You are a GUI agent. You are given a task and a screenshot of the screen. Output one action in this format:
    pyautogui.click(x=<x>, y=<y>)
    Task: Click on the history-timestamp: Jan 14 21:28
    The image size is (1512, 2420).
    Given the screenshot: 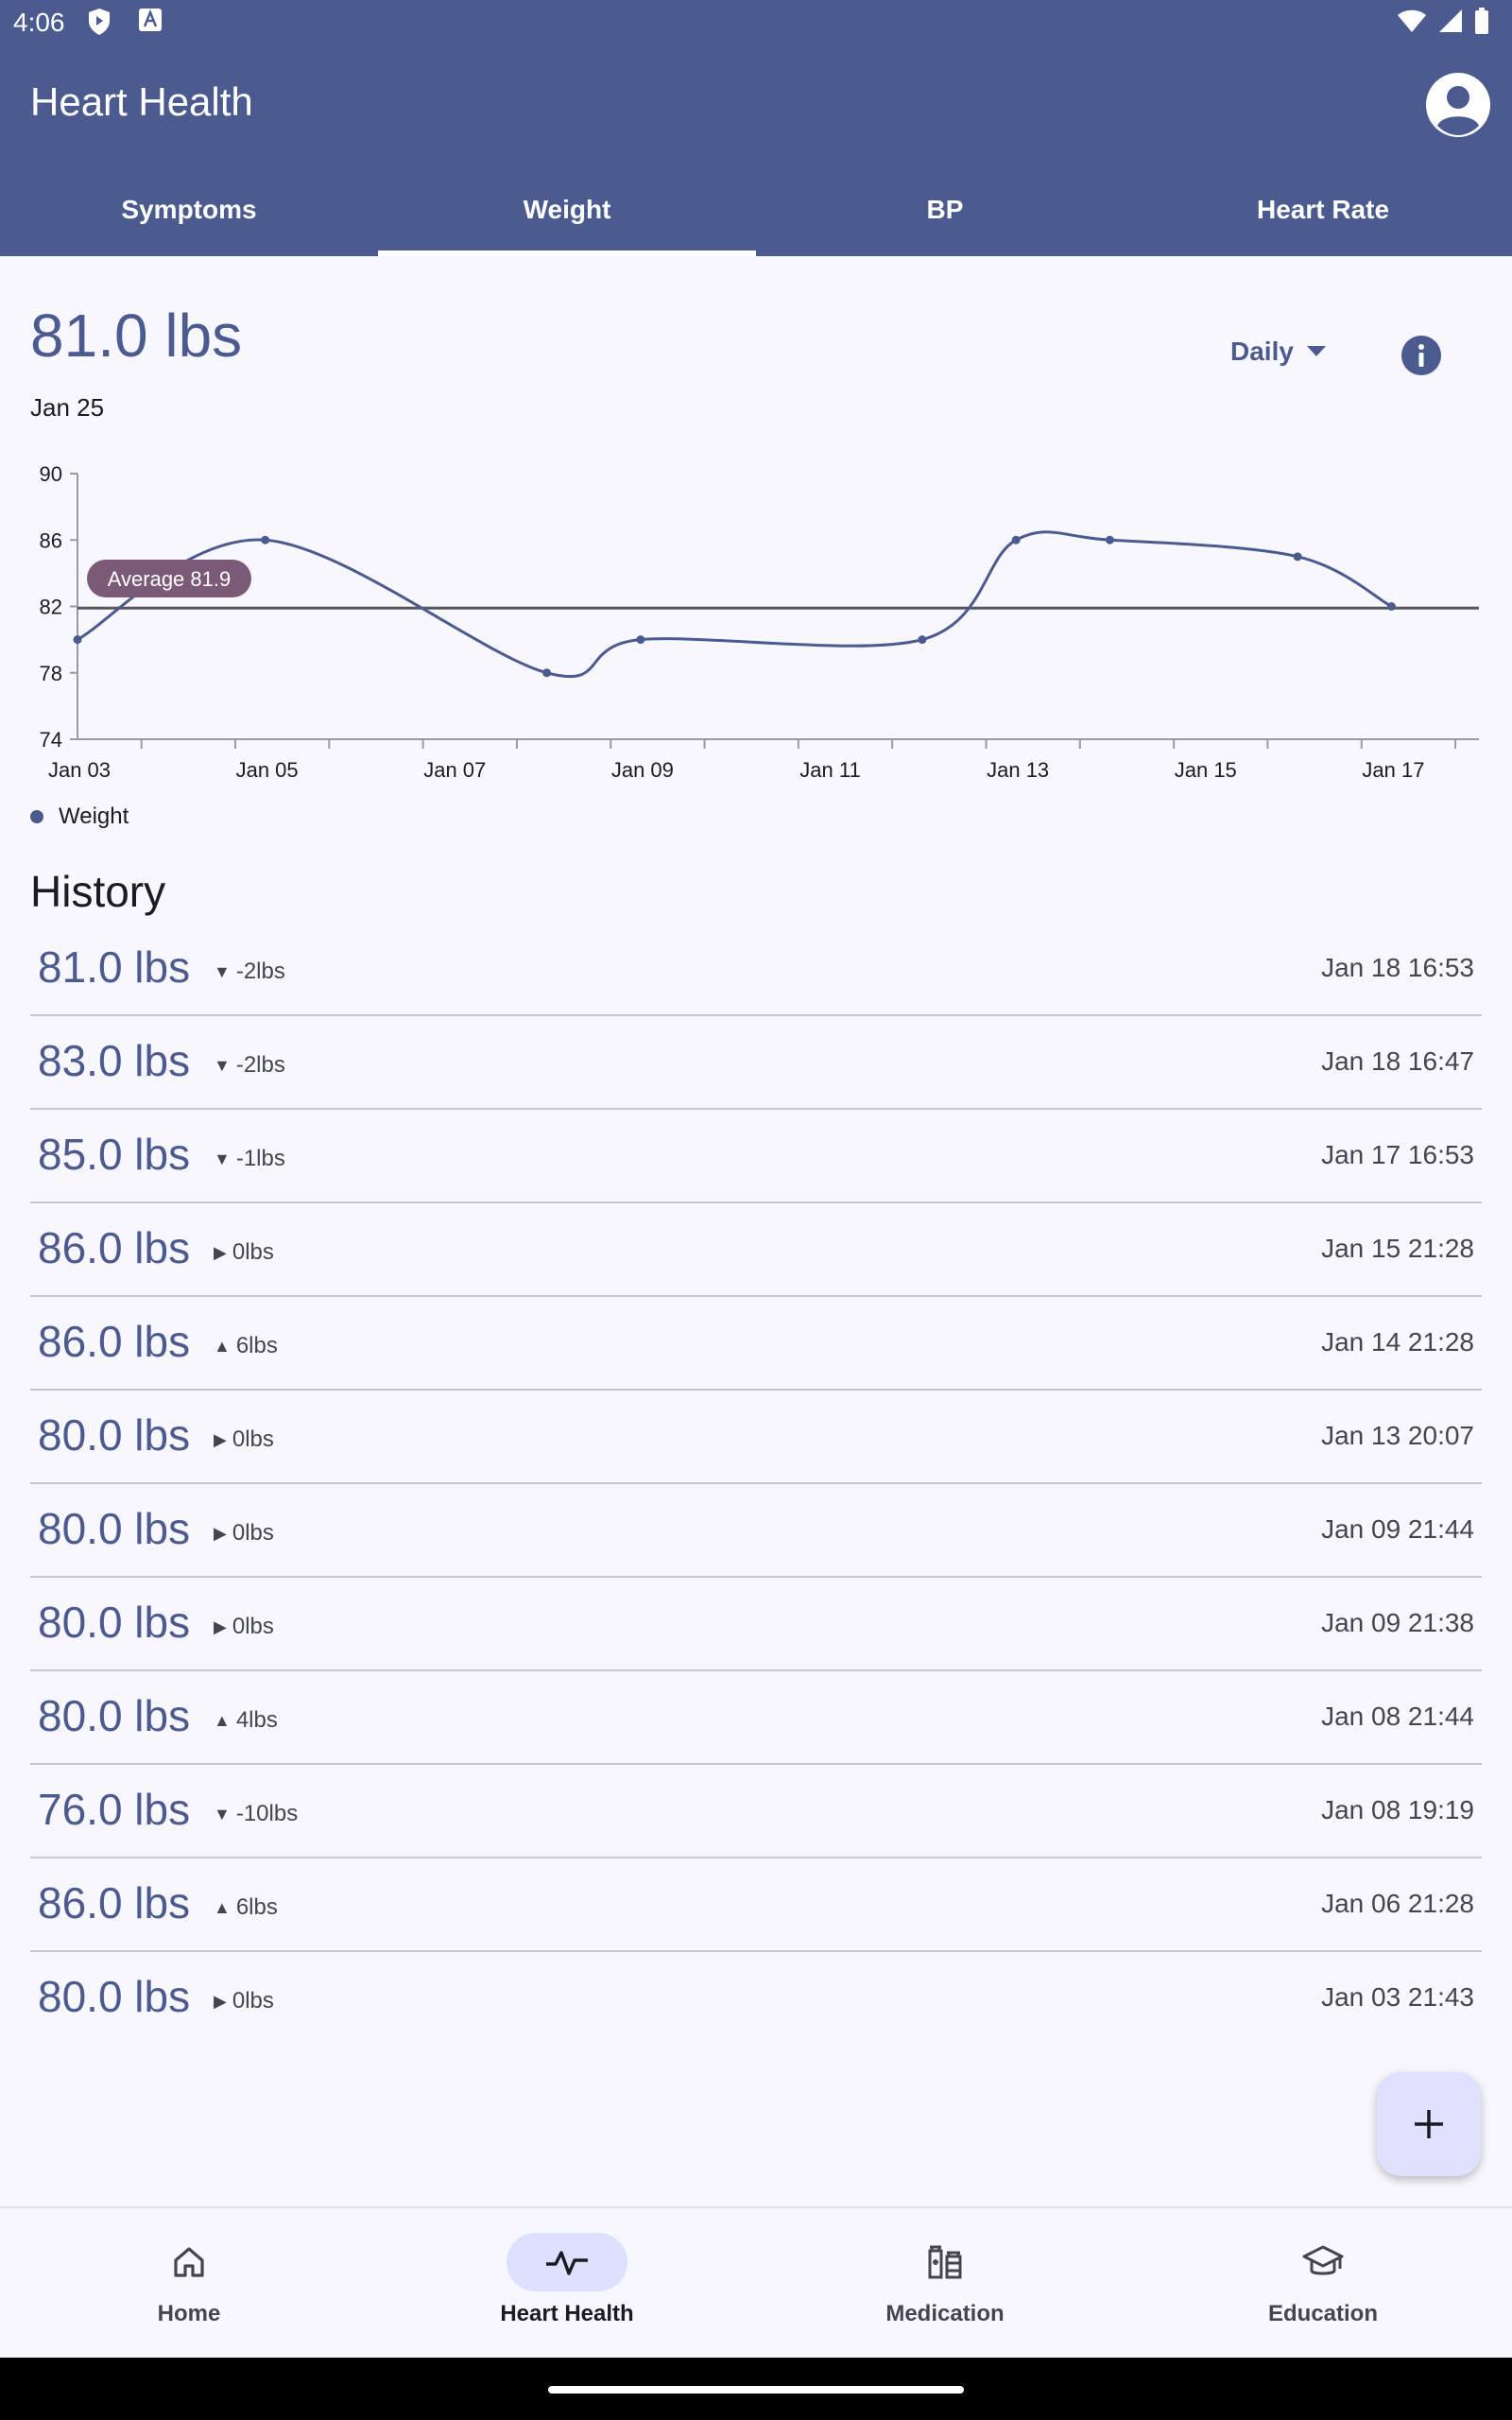 What is the action you would take?
    pyautogui.click(x=1397, y=1342)
    